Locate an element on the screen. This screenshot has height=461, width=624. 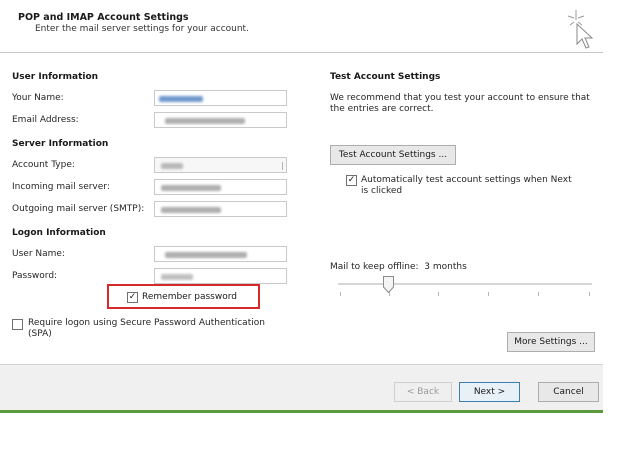
logon-information-heading: Logon Information is located at coordinates (59, 233).